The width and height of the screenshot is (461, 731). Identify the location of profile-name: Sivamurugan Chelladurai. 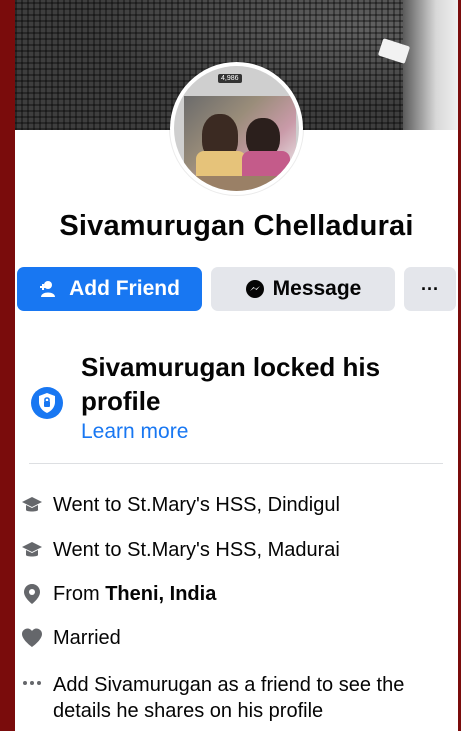
(236, 226).